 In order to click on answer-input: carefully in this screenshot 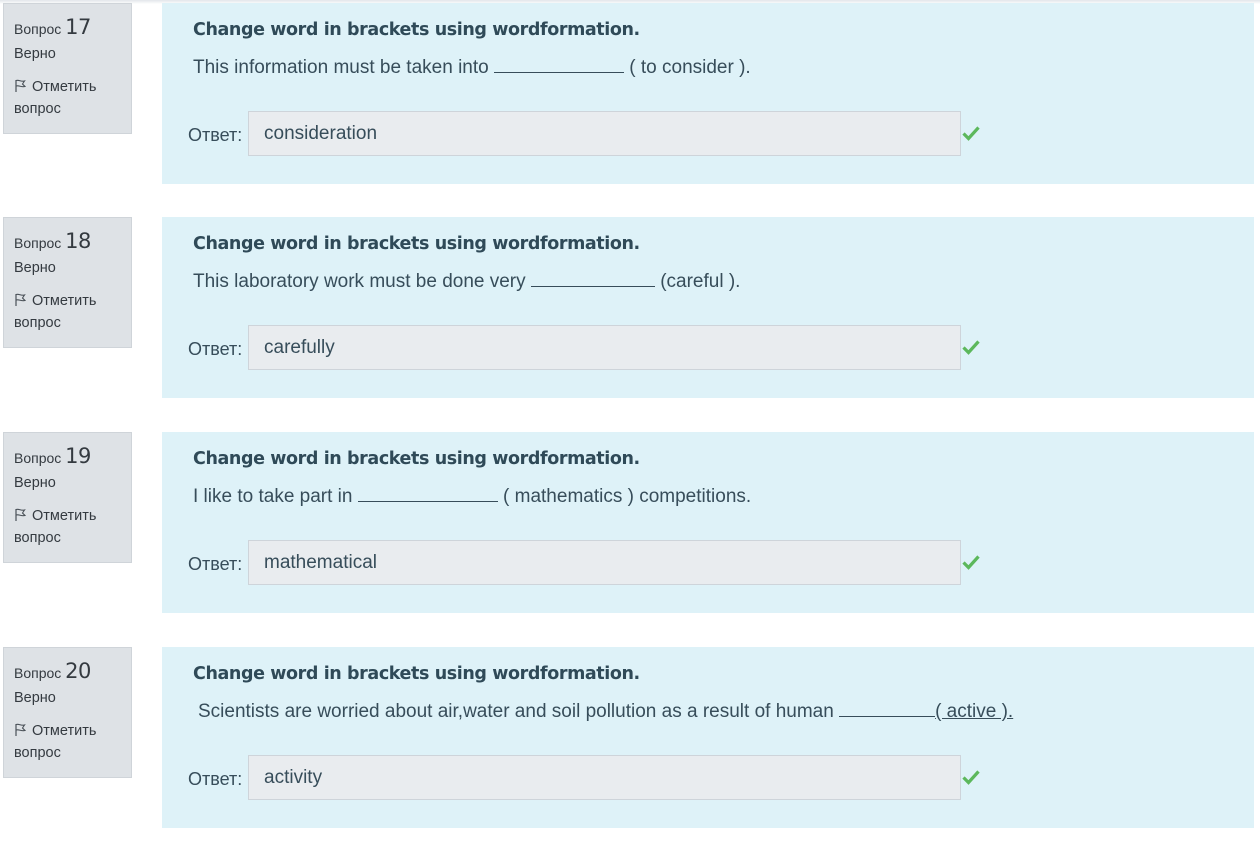, I will do `click(604, 347)`.